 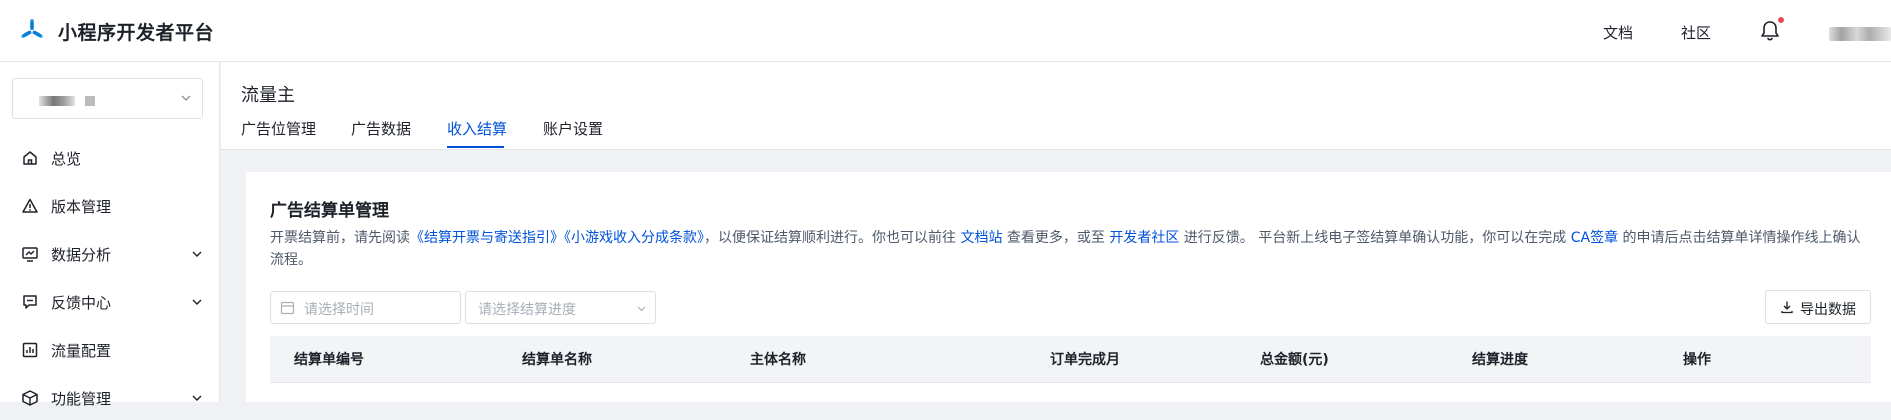 What do you see at coordinates (340, 238) in the screenshot?
I see `notice-text: 开票结算前，请先阅读` at bounding box center [340, 238].